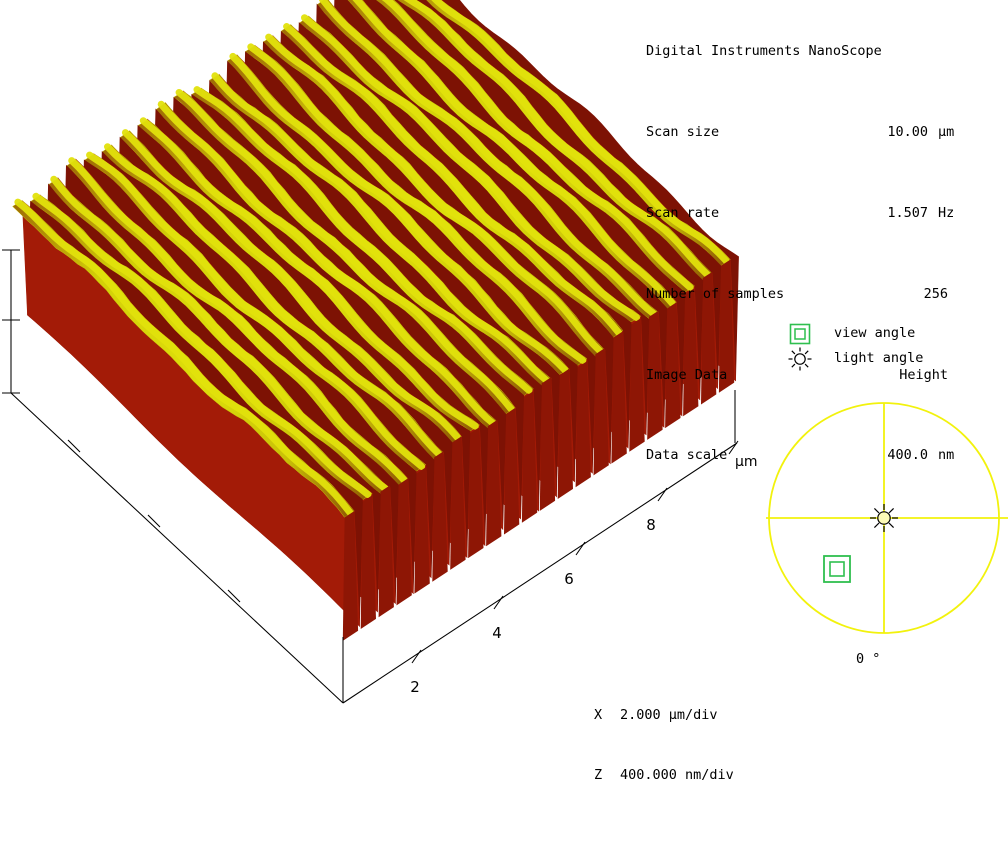 This screenshot has width=1008, height=845. What do you see at coordinates (826, 132) in the screenshot?
I see `param-scan-size: Scan size 10.00 µm` at bounding box center [826, 132].